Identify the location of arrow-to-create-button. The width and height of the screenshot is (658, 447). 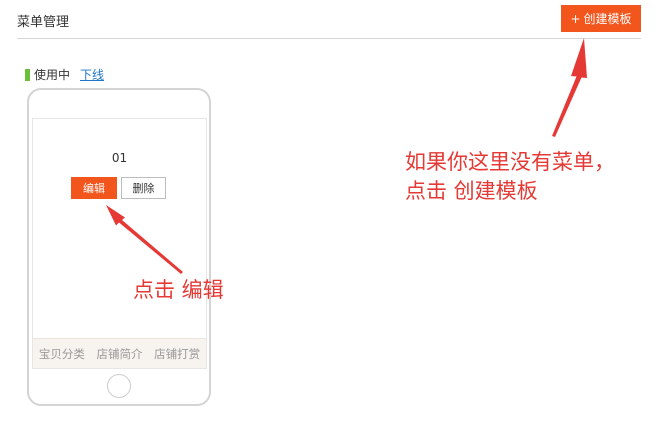
(569, 87).